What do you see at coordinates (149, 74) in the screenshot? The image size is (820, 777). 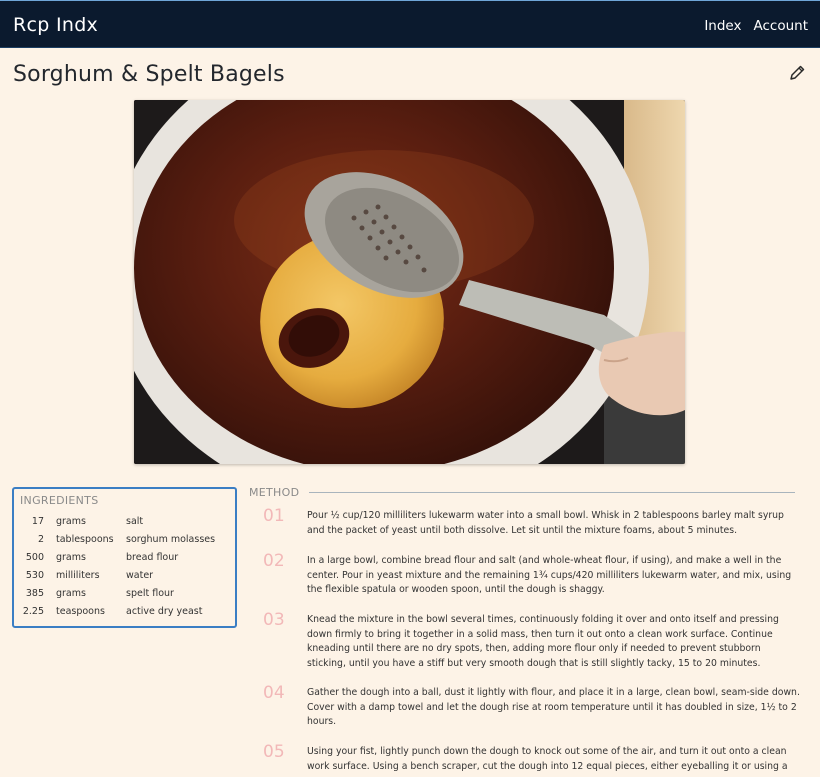 I see `page-title: Sorghum & Spelt Bagels` at bounding box center [149, 74].